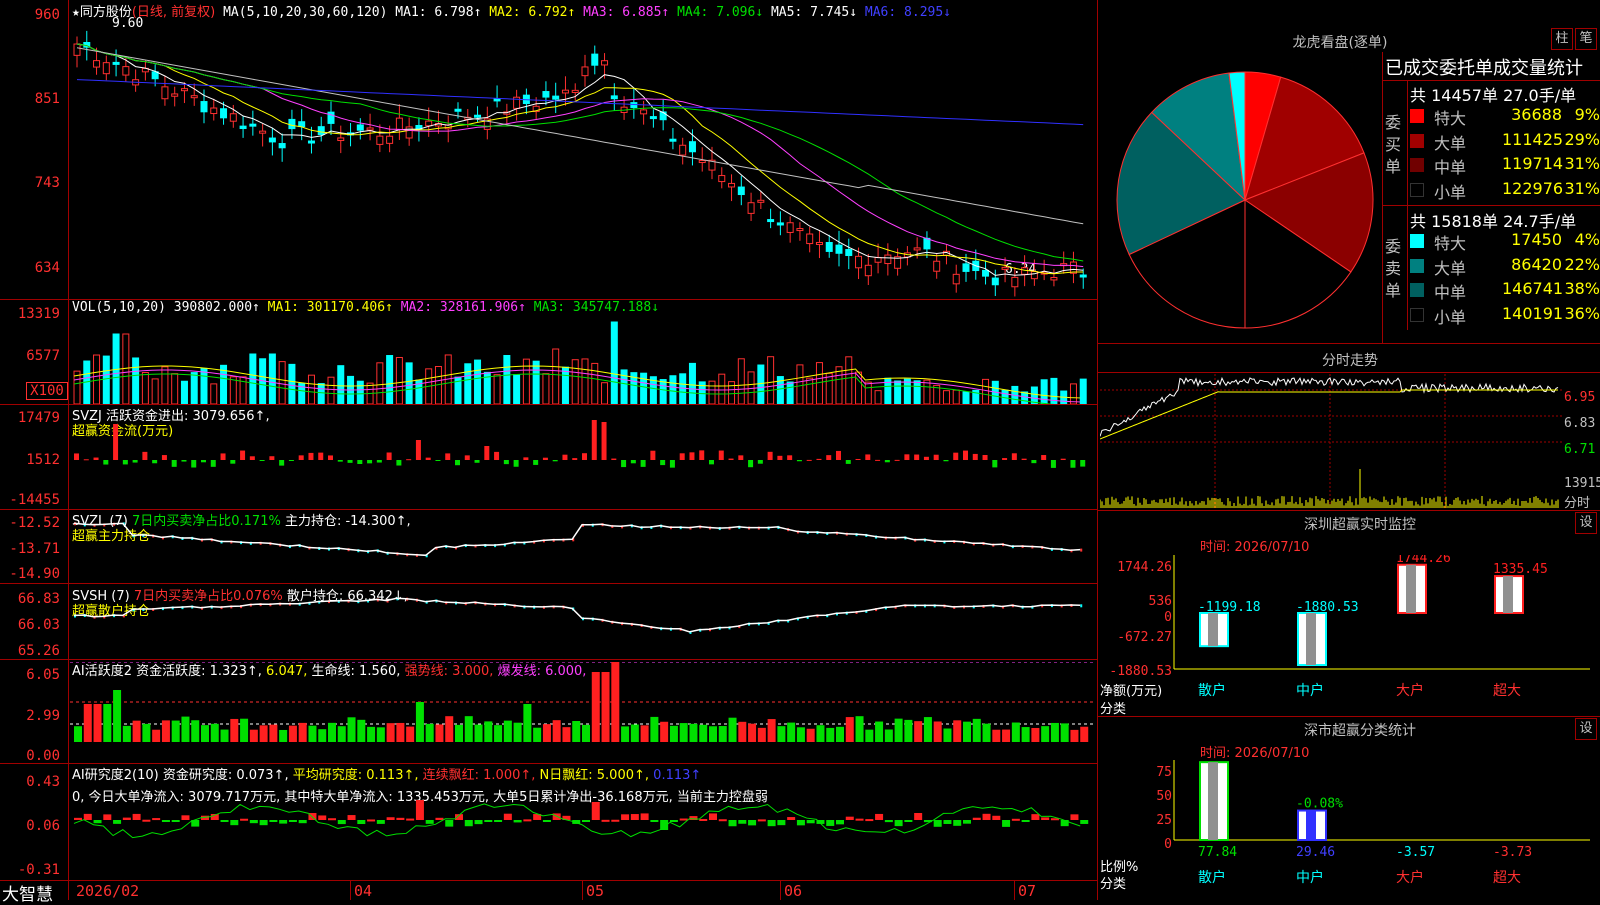 Image resolution: width=1600 pixels, height=905 pixels. What do you see at coordinates (76, 12) in the screenshot?
I see `star-icon: ★` at bounding box center [76, 12].